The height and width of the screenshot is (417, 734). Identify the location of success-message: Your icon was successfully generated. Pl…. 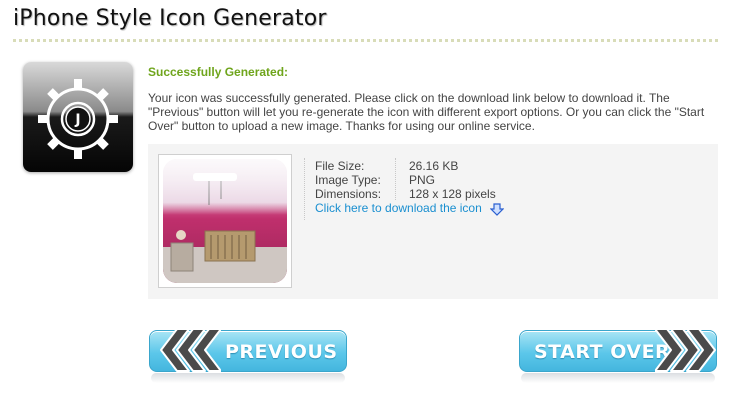
(426, 112).